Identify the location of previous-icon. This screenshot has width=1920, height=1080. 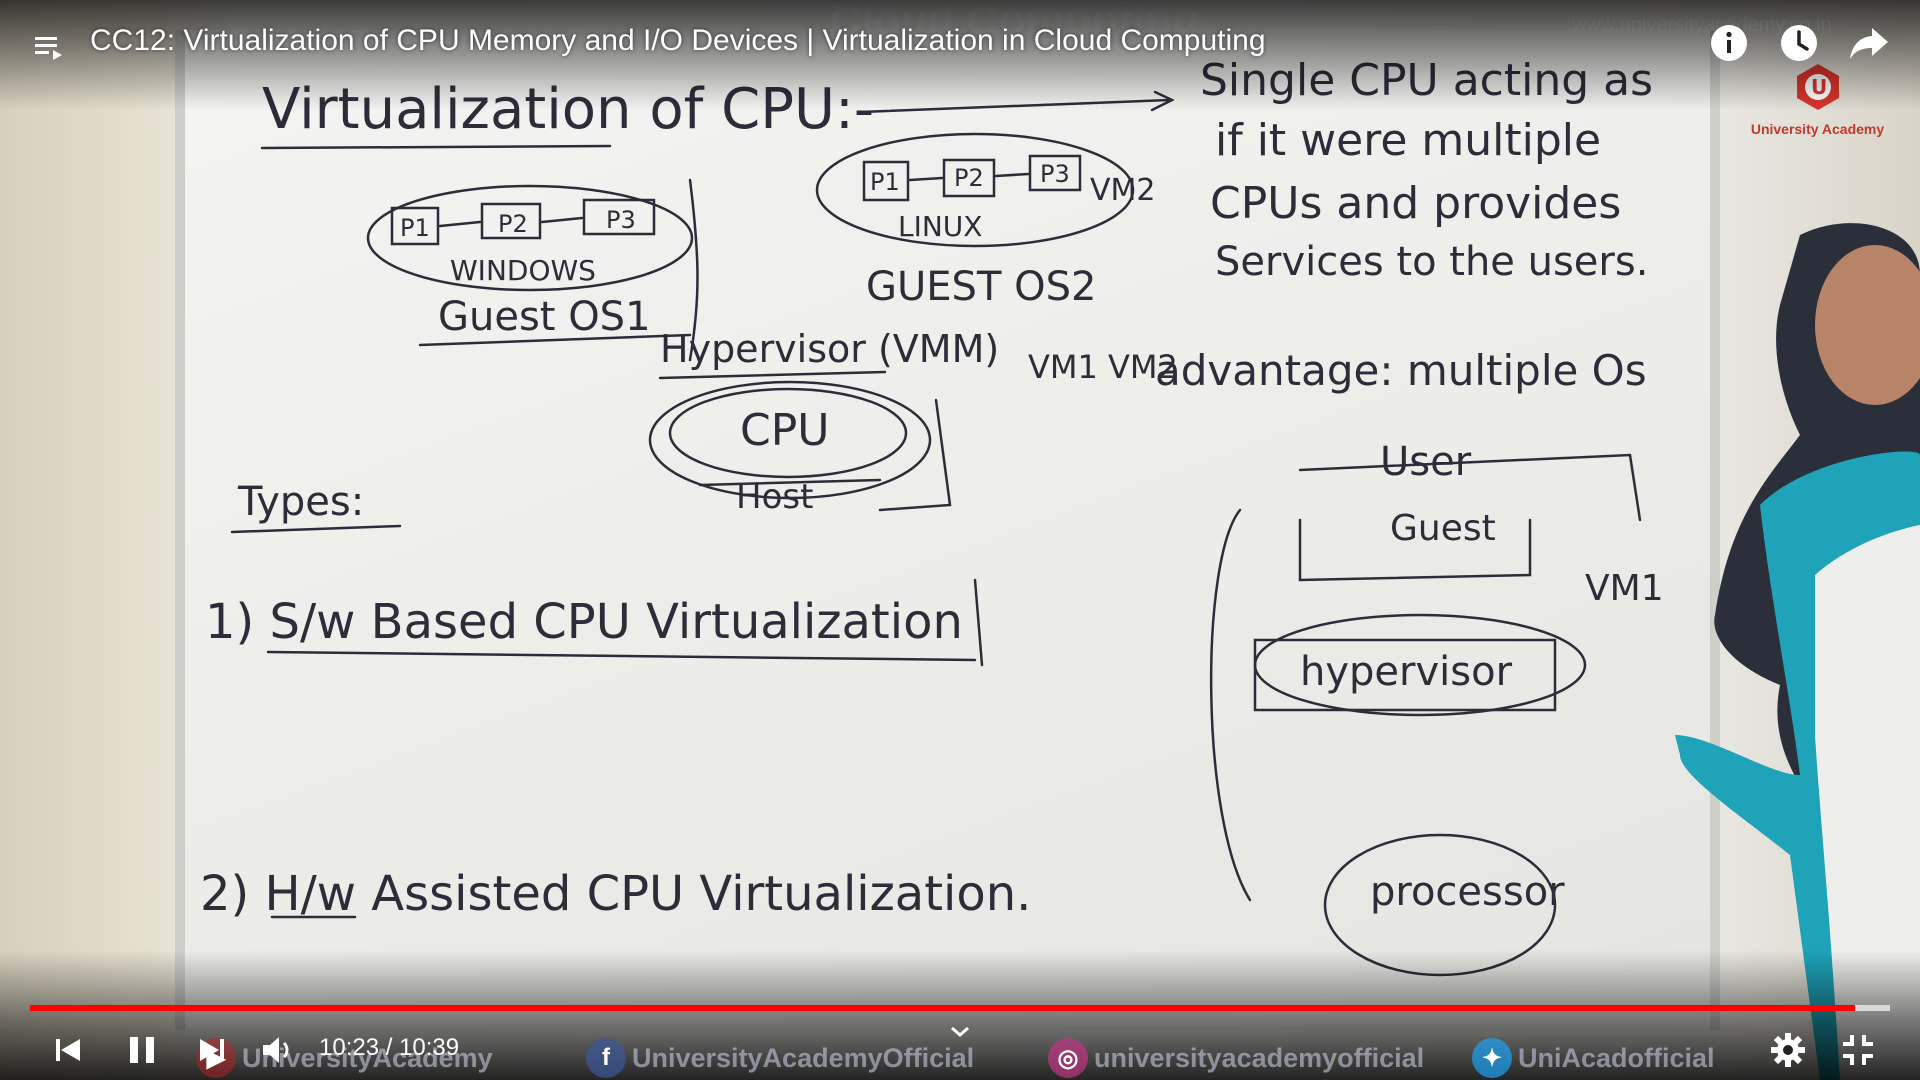
(68, 1050).